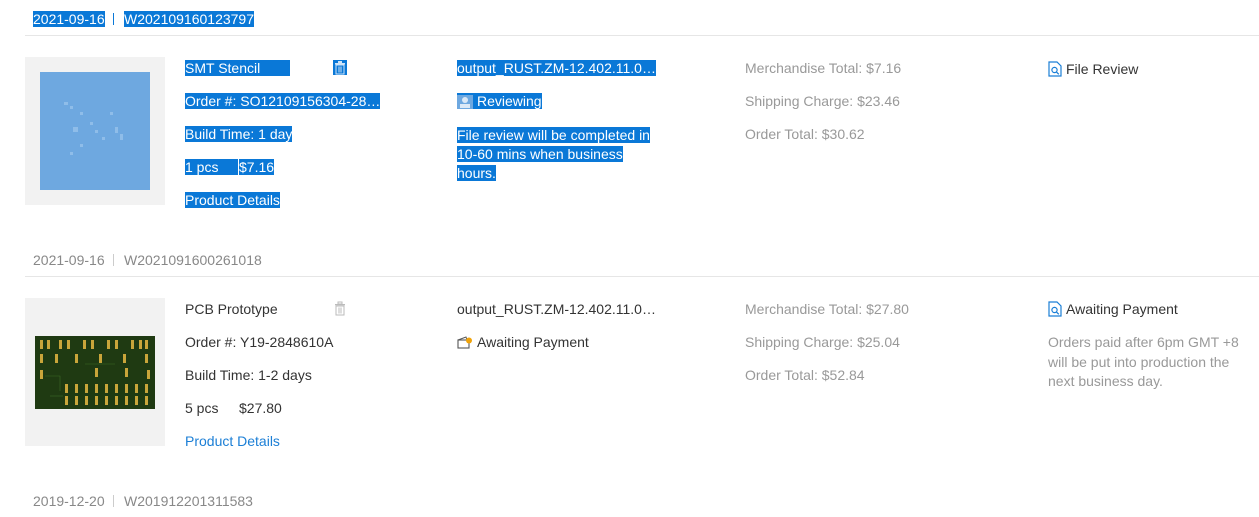  What do you see at coordinates (188, 501) in the screenshot?
I see `order-number: W201912201311583` at bounding box center [188, 501].